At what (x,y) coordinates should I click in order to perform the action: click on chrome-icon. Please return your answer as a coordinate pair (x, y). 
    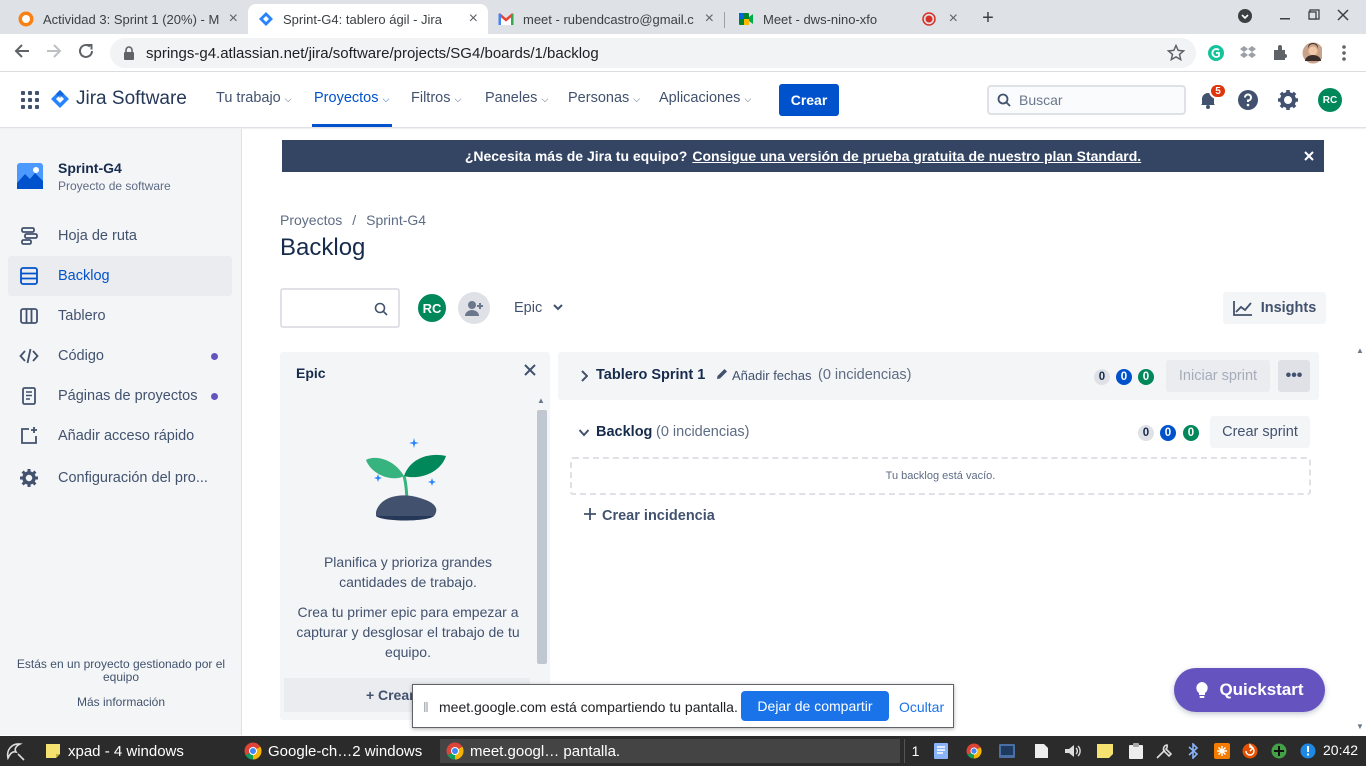
    Looking at the image, I should click on (974, 751).